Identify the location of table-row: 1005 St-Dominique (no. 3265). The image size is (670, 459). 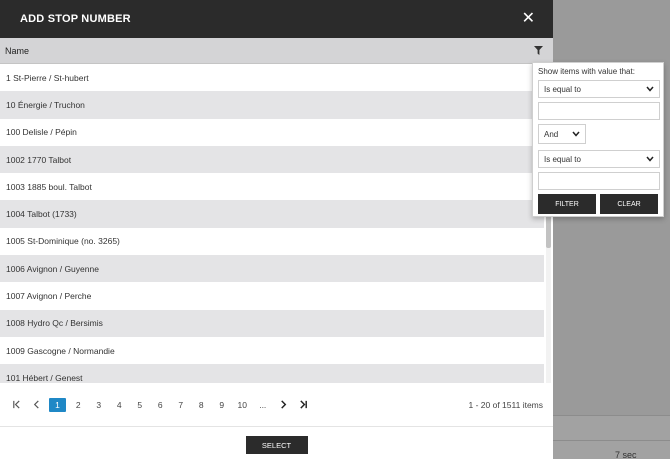
(272, 241).